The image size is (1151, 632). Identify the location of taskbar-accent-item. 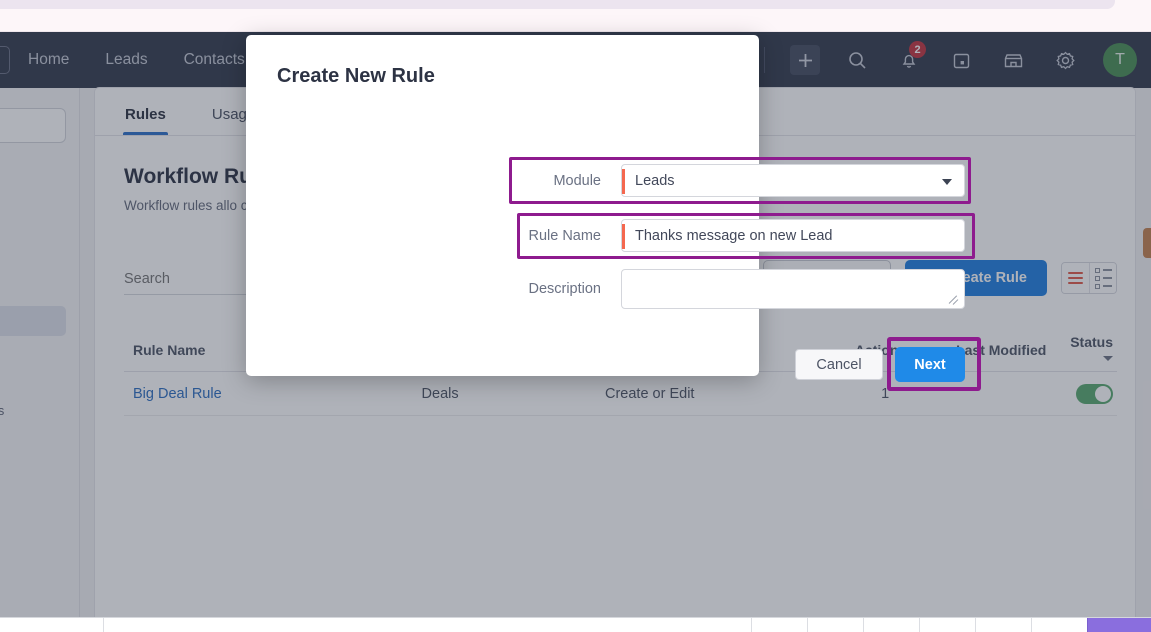
(1119, 625).